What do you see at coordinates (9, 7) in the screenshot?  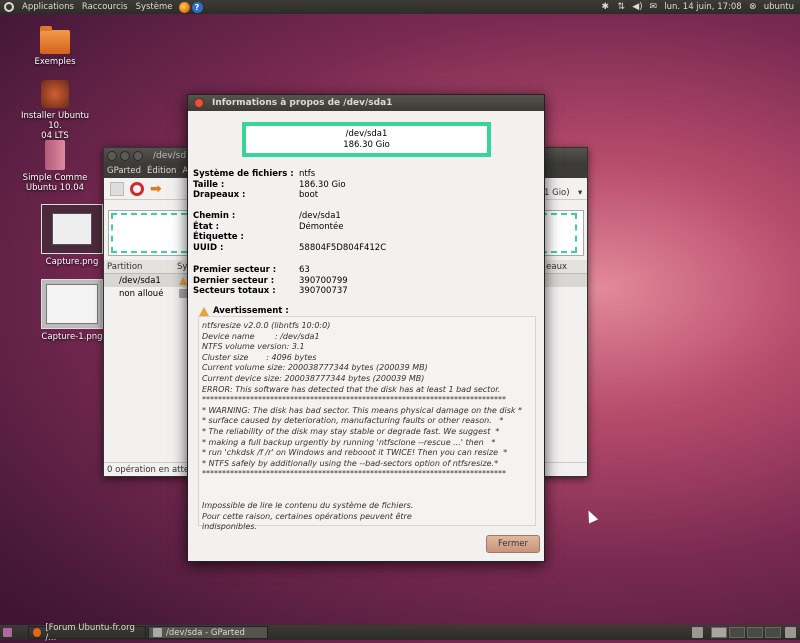 I see `ubuntu-logo-icon` at bounding box center [9, 7].